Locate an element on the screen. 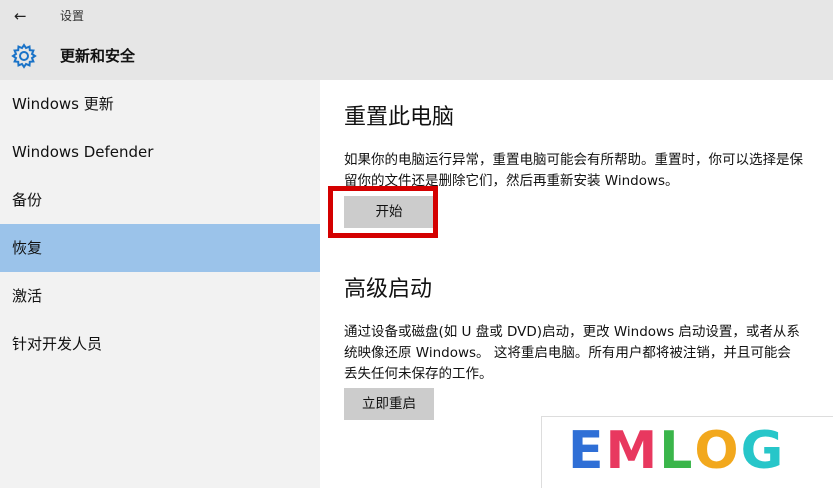  advanced-startup-title: 高级启动 is located at coordinates (388, 289).